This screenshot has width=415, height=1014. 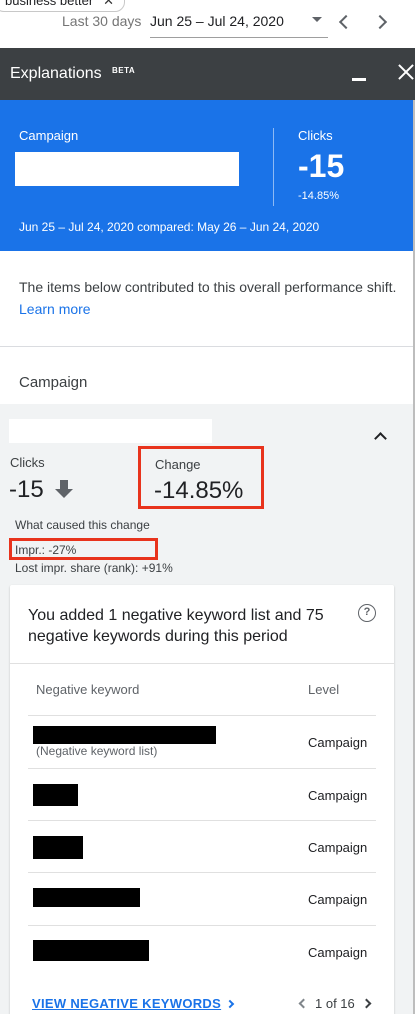 I want to click on view-link-label: VIEW NEGATIVE KEYWORDS, so click(x=127, y=1003).